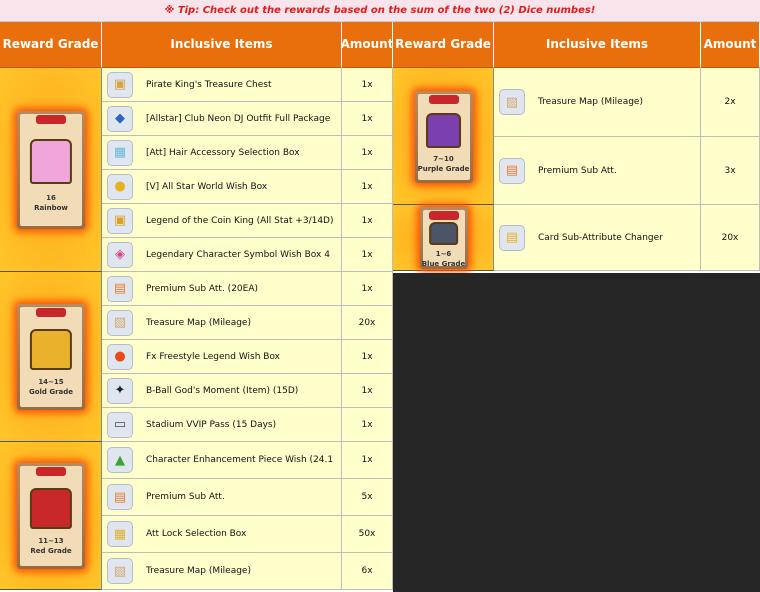 This screenshot has width=760, height=592. I want to click on item-name: Character Enhancement Piece Wish (24.1, so click(240, 460).